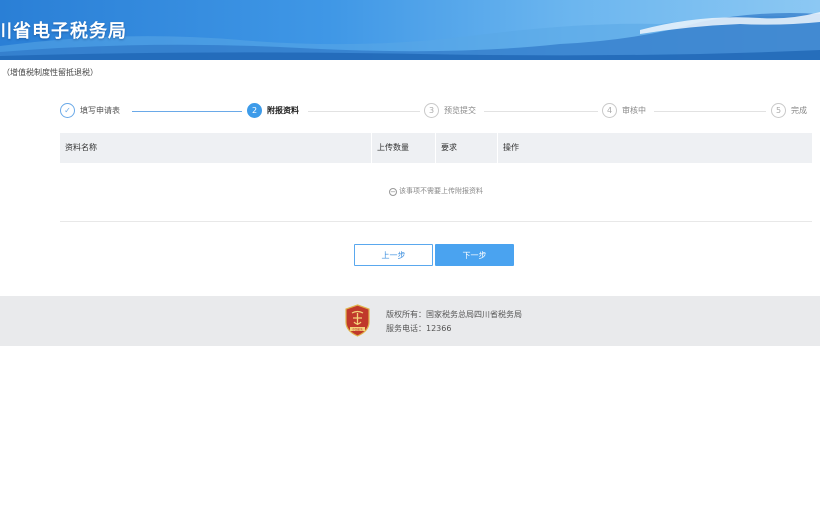 Image resolution: width=820 pixels, height=528 pixels. What do you see at coordinates (454, 314) in the screenshot?
I see `copyright-text: 版权所有：国家税务总局四川省税务局` at bounding box center [454, 314].